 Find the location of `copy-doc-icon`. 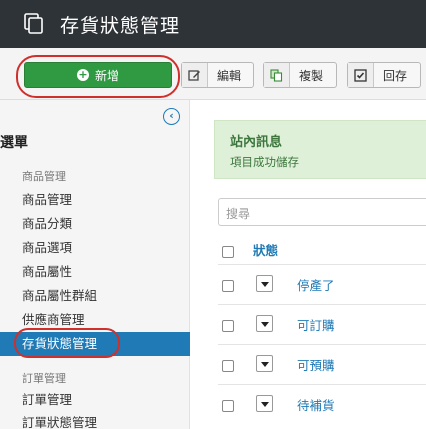

copy-doc-icon is located at coordinates (277, 75).